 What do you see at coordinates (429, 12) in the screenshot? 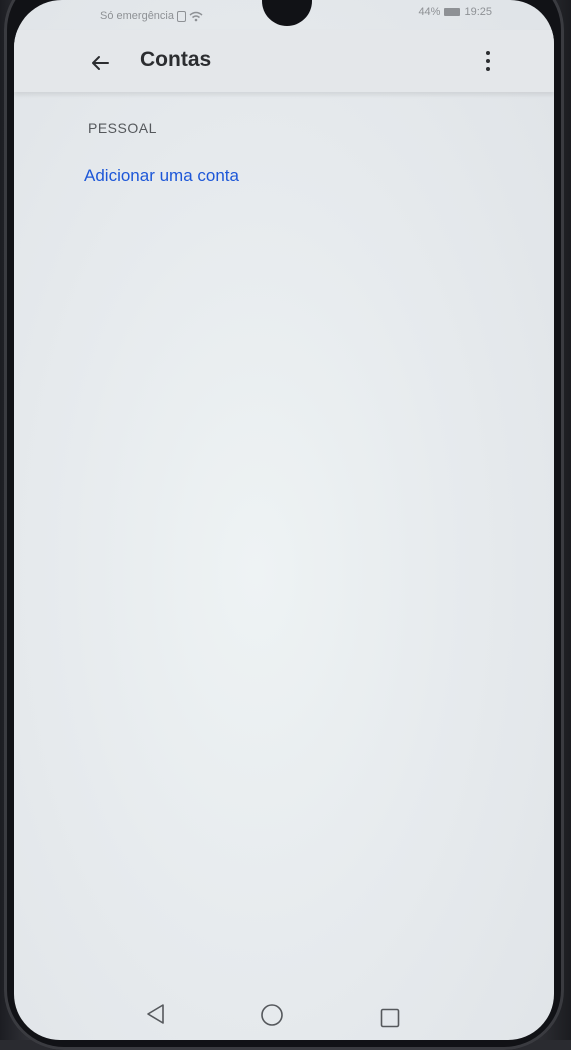
I see `battery-percent: 44%` at bounding box center [429, 12].